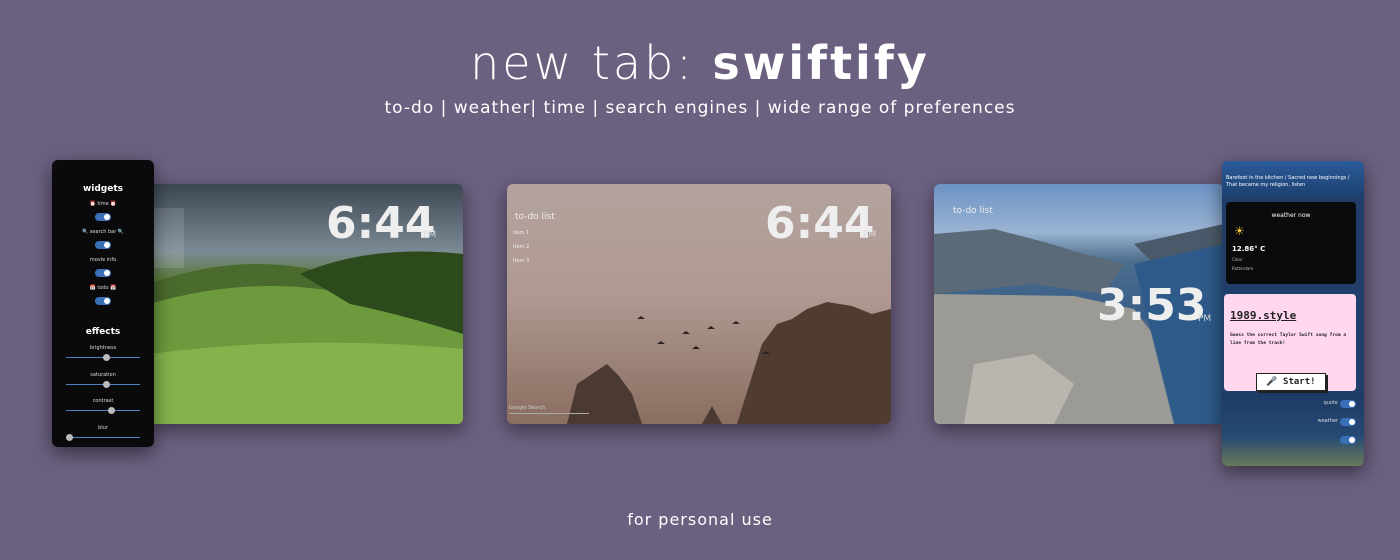 This screenshot has width=1400, height=560. I want to click on effect-label-brightness: brightness, so click(103, 348).